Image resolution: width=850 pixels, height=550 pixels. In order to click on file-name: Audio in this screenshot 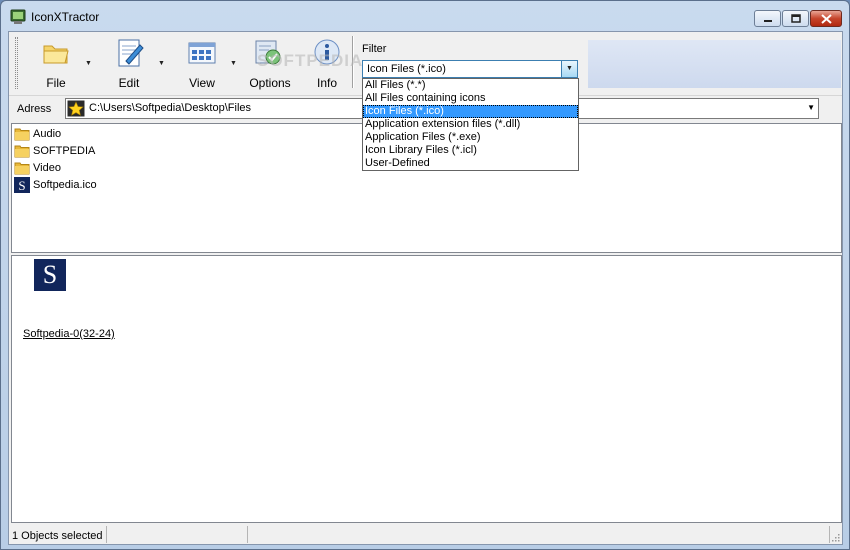, I will do `click(47, 133)`.